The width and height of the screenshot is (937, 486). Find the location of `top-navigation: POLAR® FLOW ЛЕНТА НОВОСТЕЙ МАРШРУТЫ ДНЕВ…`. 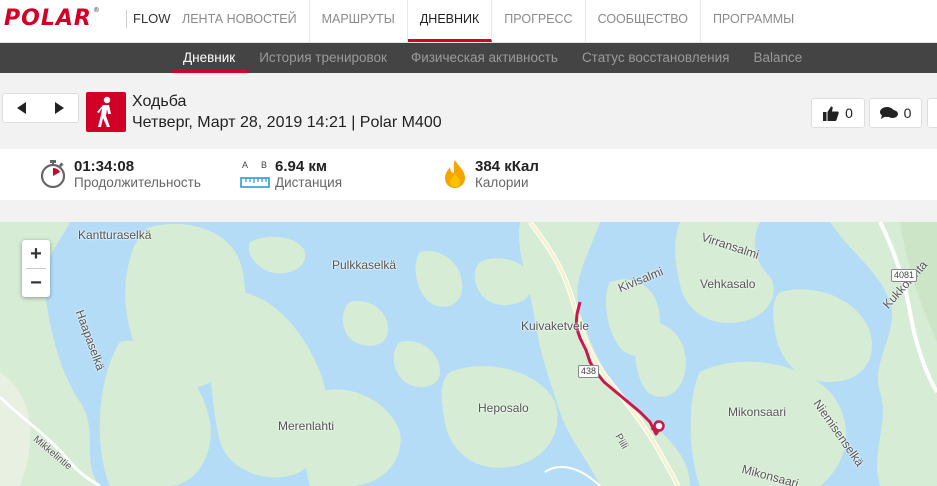

top-navigation: POLAR® FLOW ЛЕНТА НОВОСТЕЙ МАРШРУТЫ ДНЕВ… is located at coordinates (468, 21).